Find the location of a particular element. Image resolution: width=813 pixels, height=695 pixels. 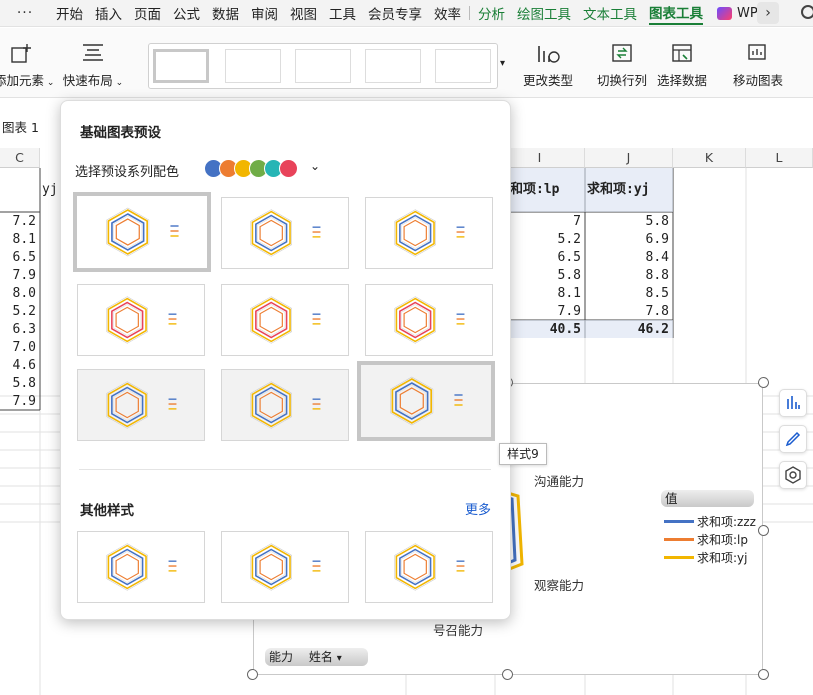

move-chart-icon is located at coordinates (758, 53).